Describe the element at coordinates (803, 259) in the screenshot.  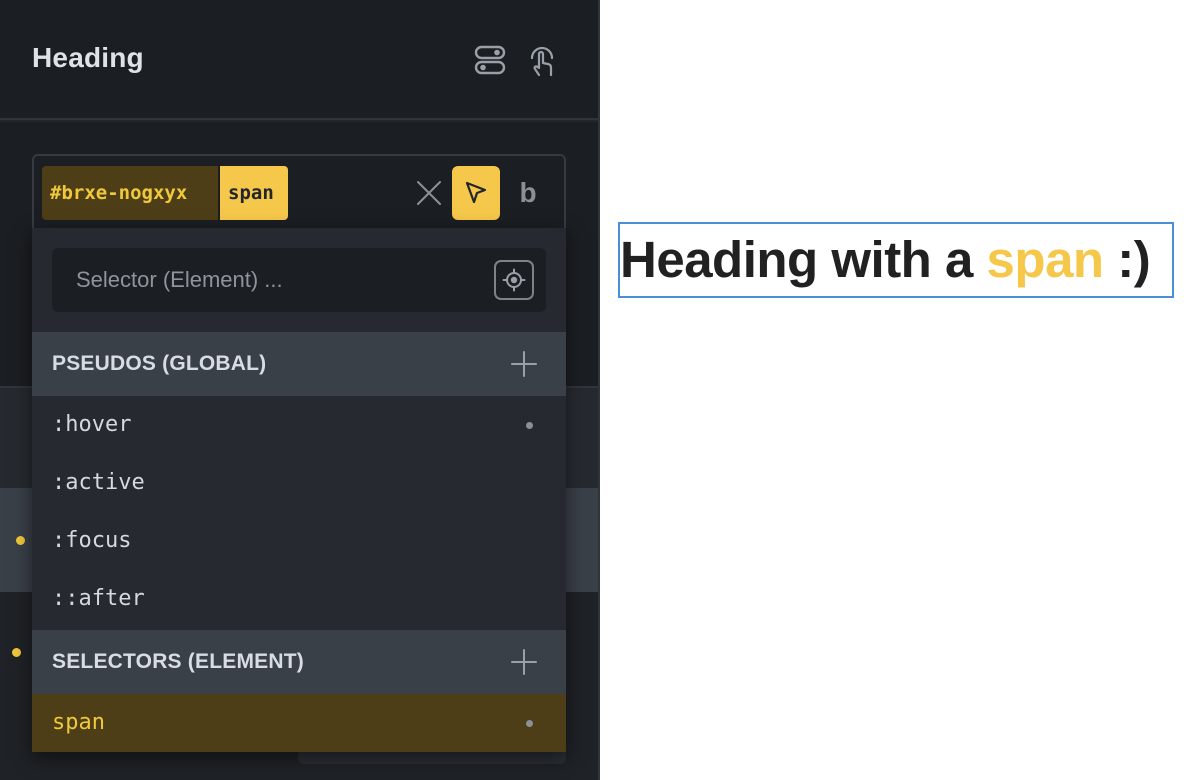
I see `heading-text: Heading with a` at that location.